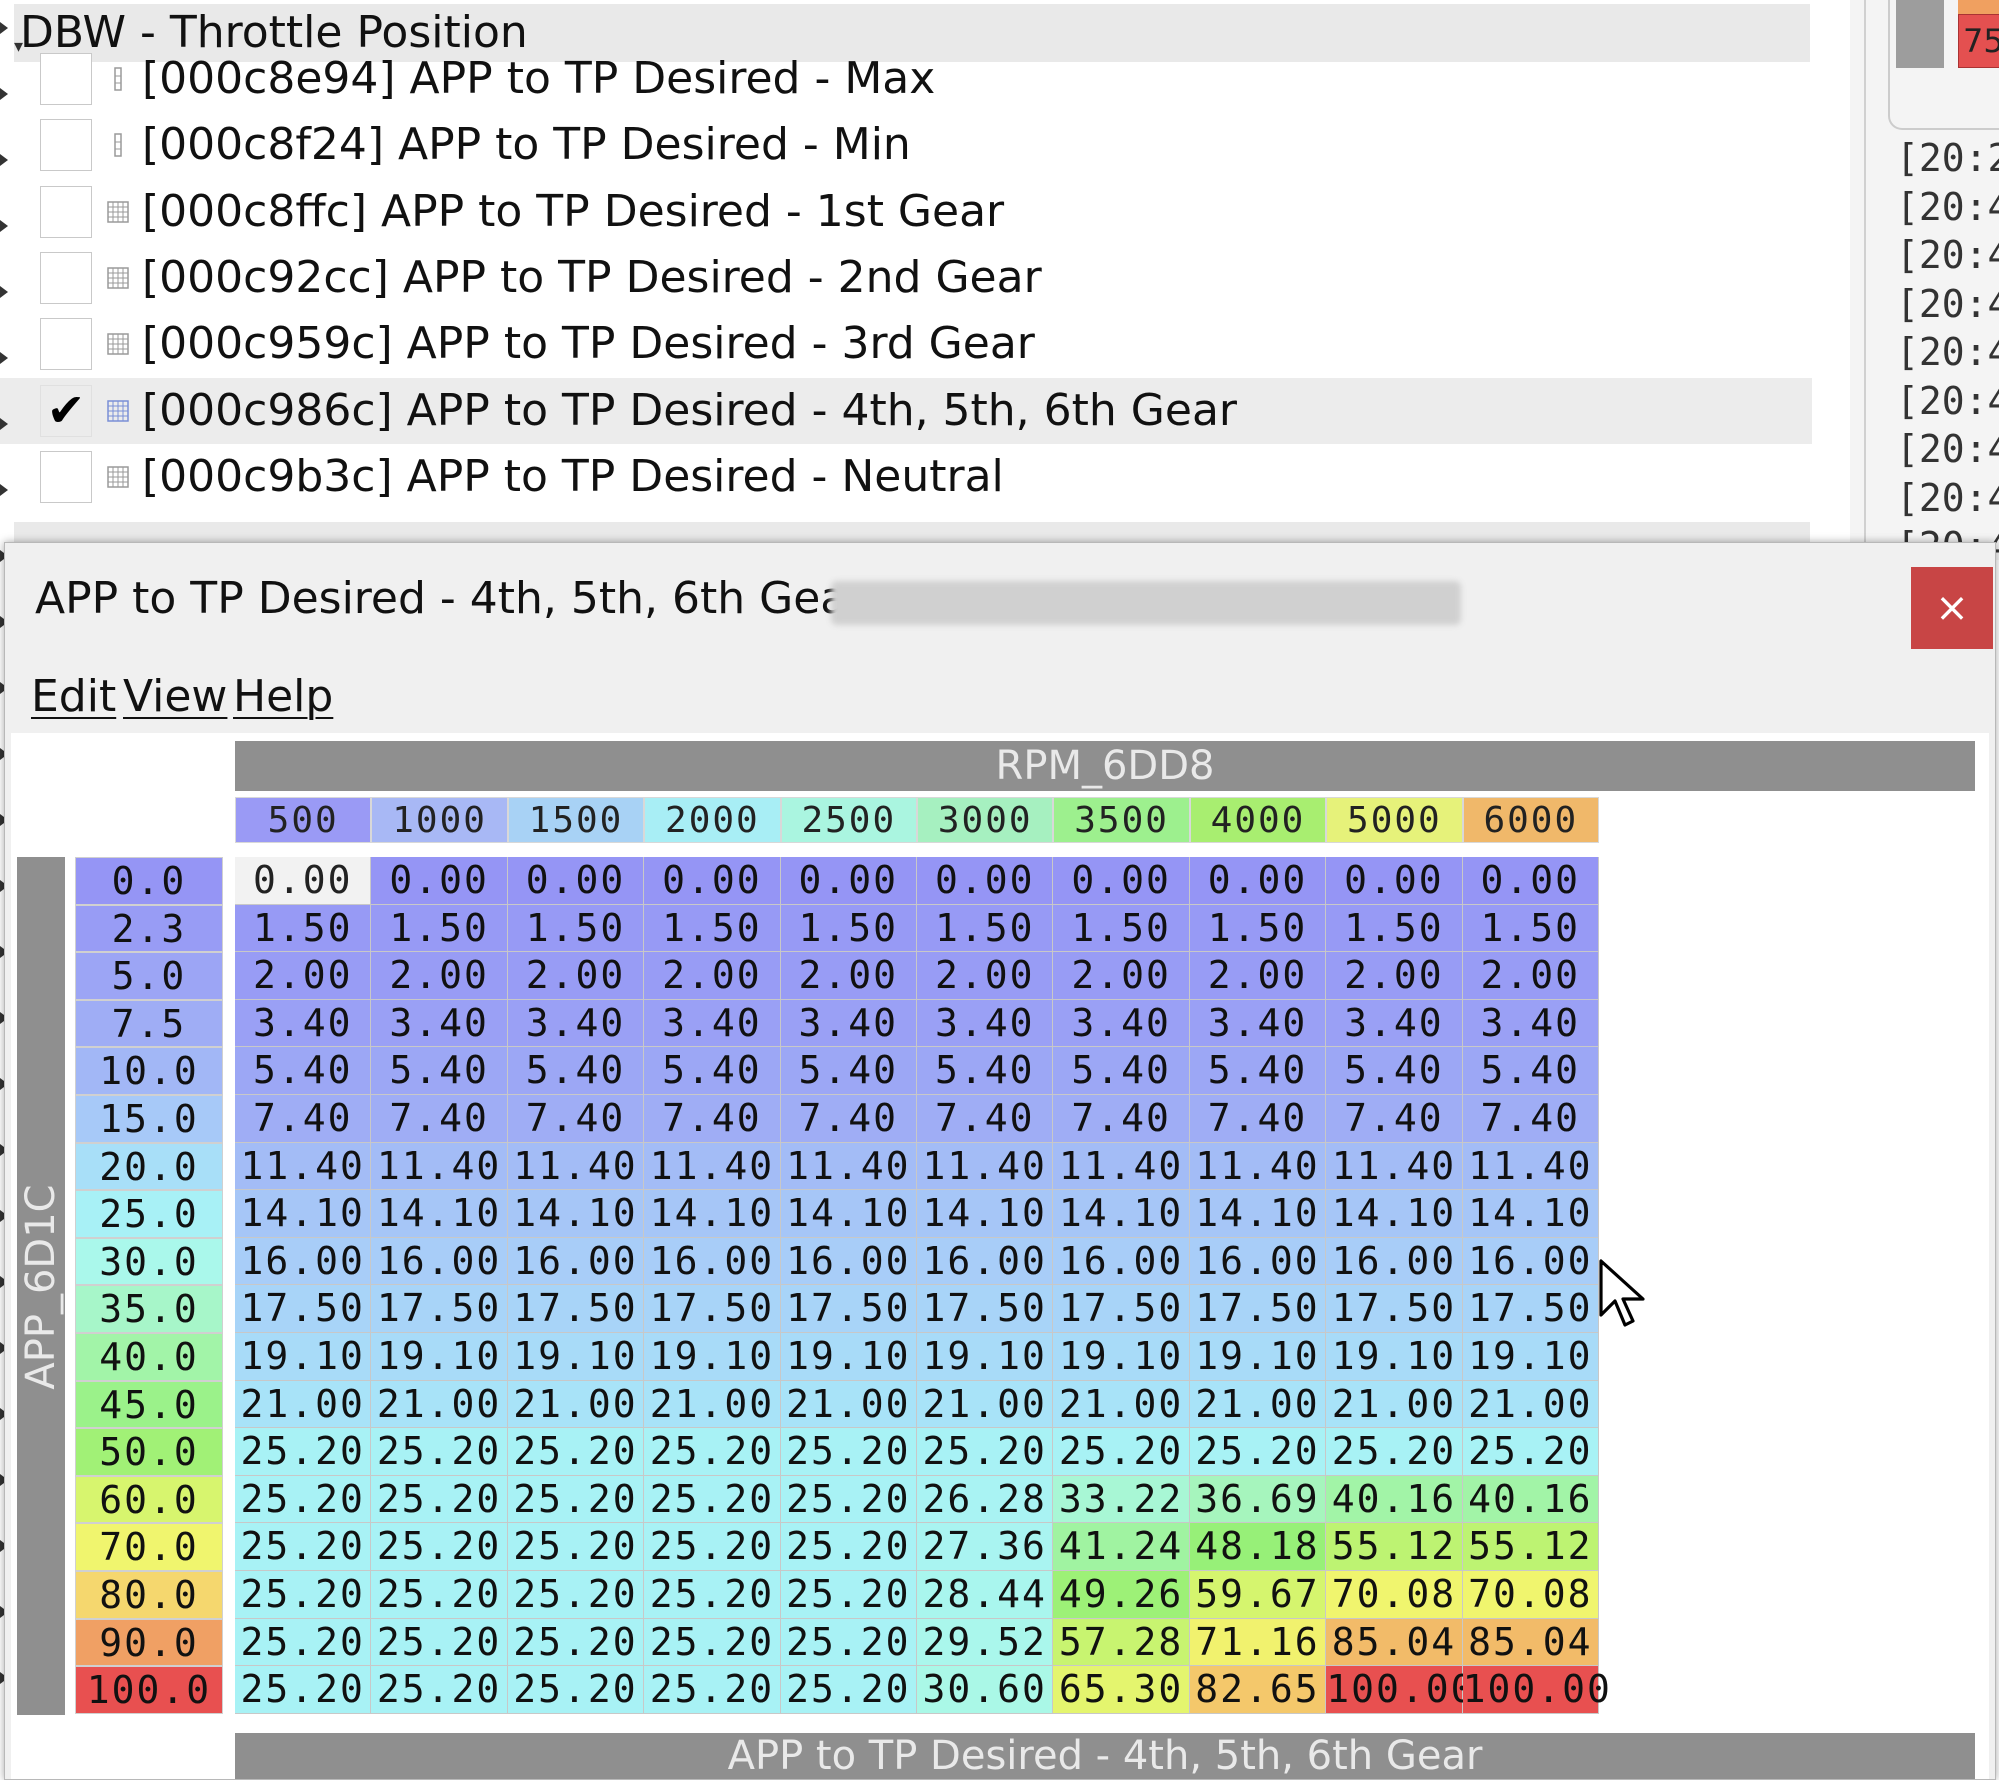 This screenshot has width=1999, height=1780. Describe the element at coordinates (906, 79) in the screenshot. I see `tree-item: [000c8e94] APP to TP Desired - Max` at that location.